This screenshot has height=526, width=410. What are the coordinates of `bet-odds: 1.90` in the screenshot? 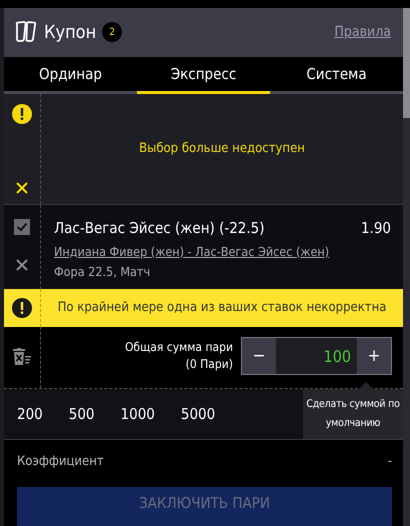 It's located at (375, 227).